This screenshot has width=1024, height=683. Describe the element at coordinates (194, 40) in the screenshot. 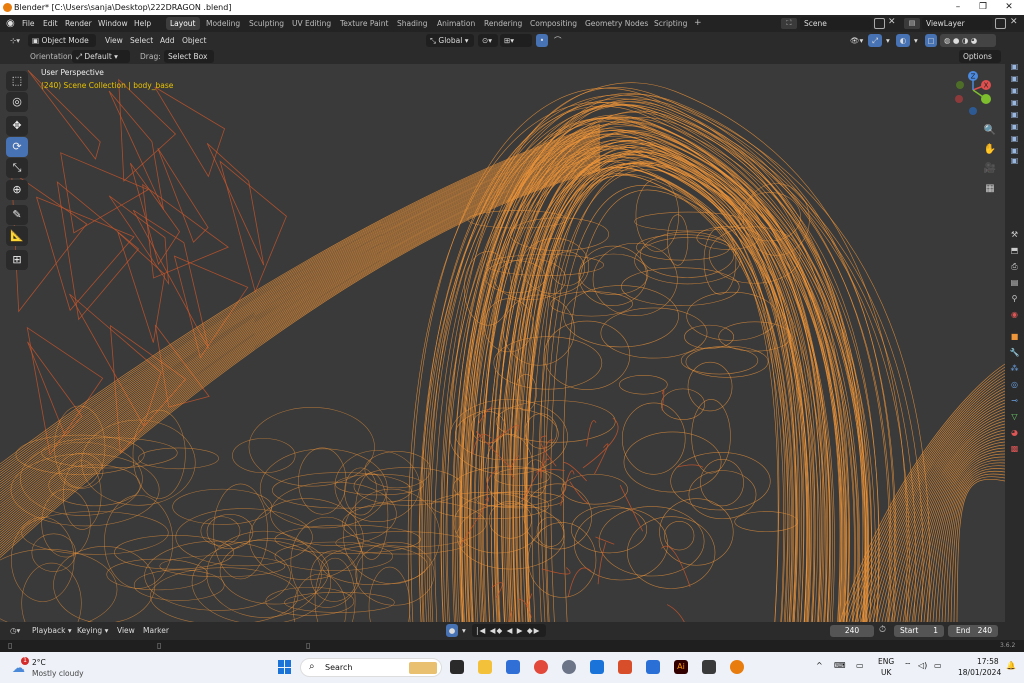

I see `object-menu: Object` at that location.